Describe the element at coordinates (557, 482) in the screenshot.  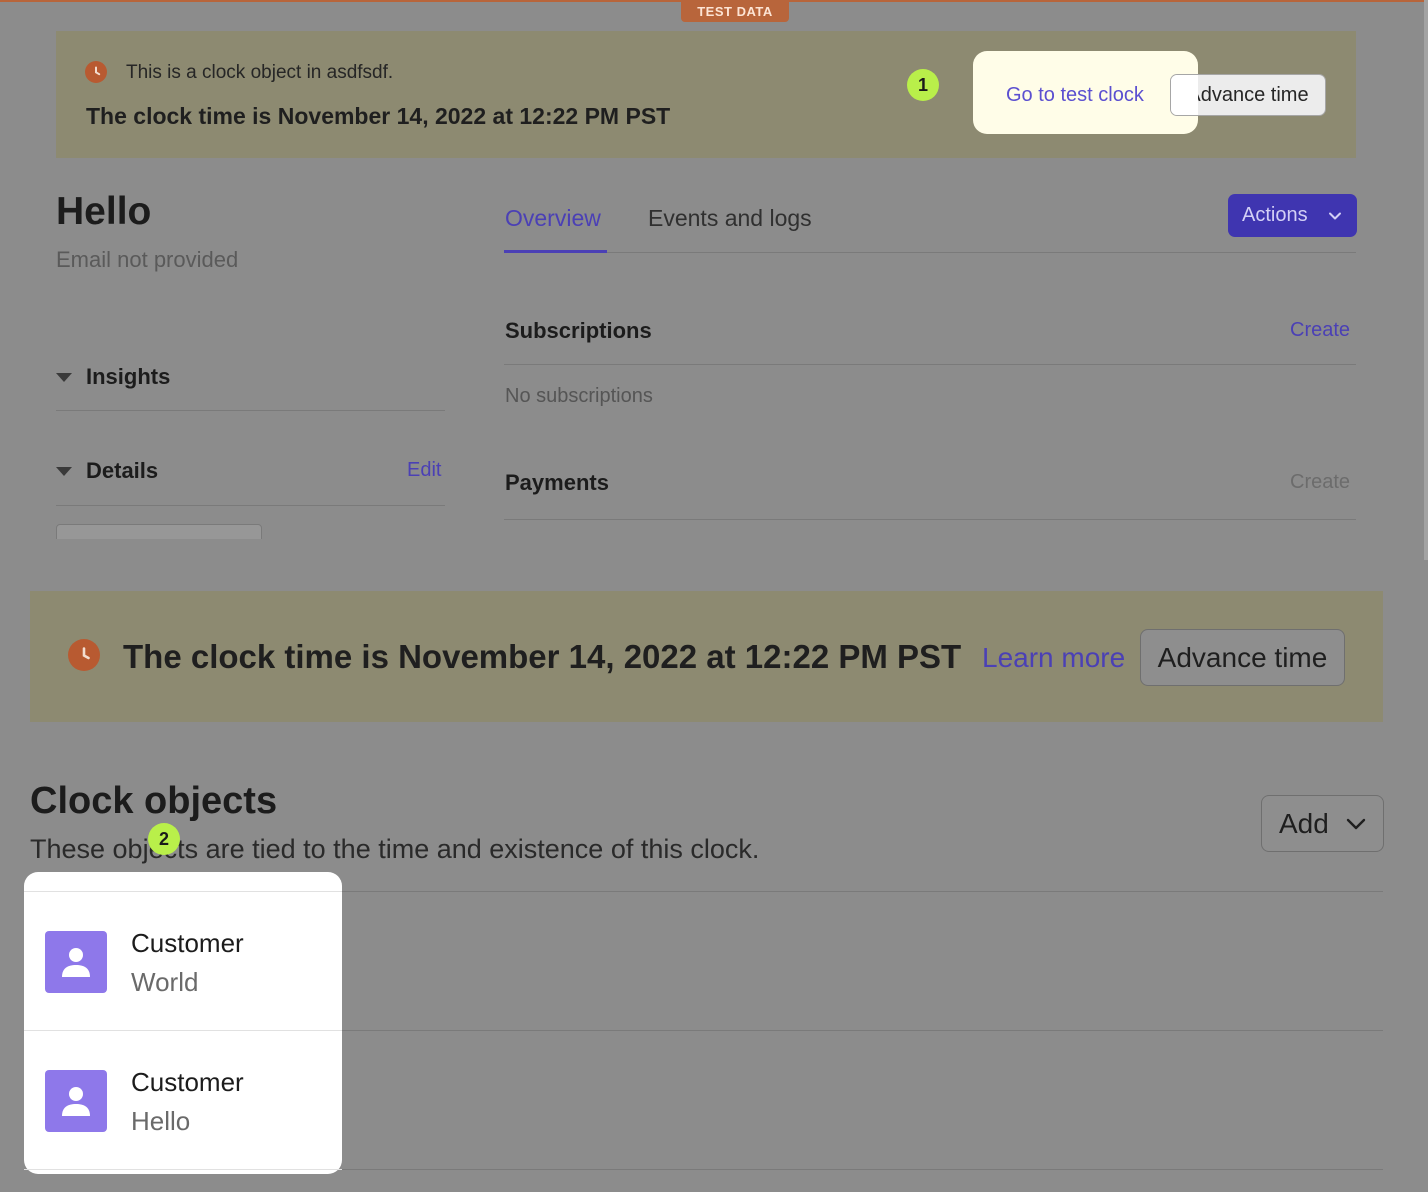
I see `payments-heading: Payments` at that location.